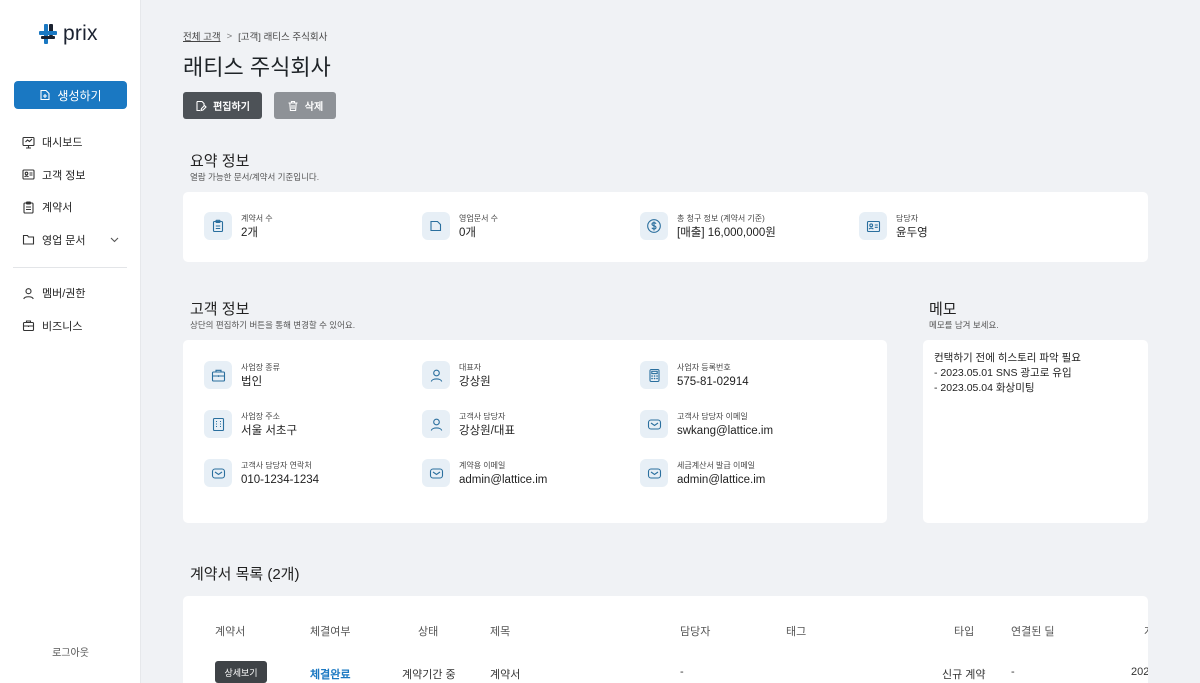 This screenshot has height=683, width=1200. What do you see at coordinates (1139, 672) in the screenshot?
I see `row-date: 202` at bounding box center [1139, 672].